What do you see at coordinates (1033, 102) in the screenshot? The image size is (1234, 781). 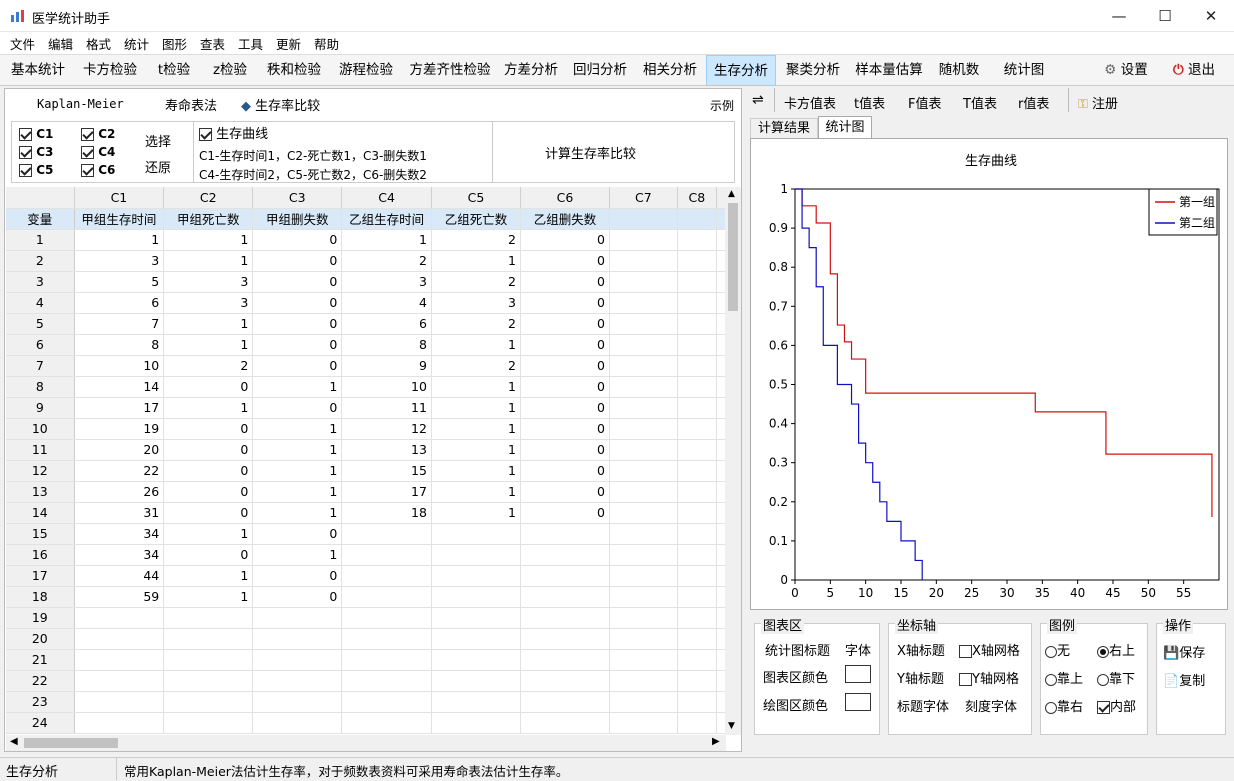 I see `r-table-button: r值表` at bounding box center [1033, 102].